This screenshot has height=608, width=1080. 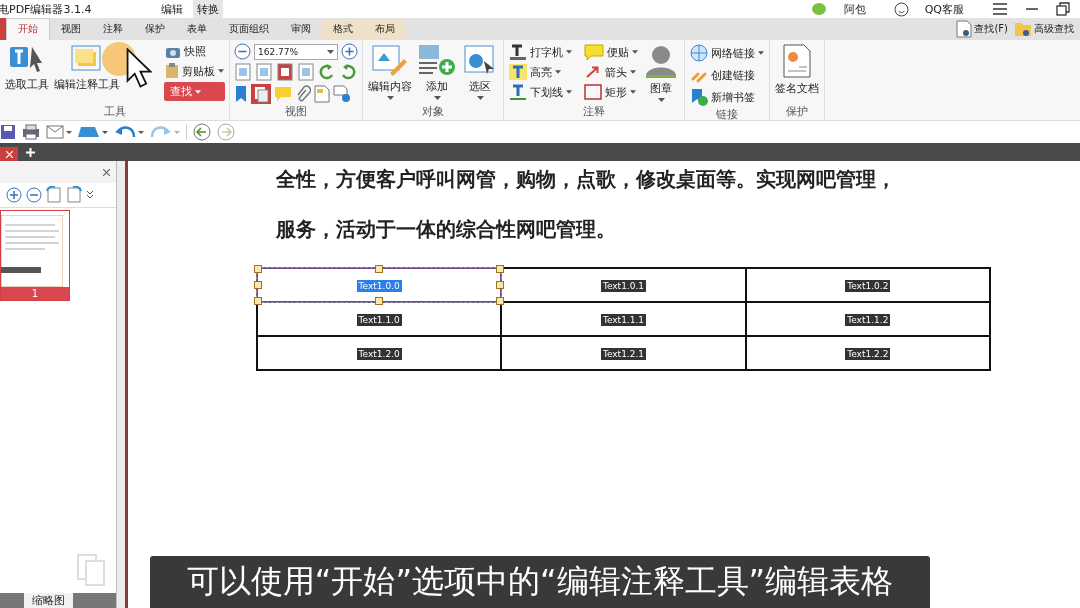 What do you see at coordinates (540, 52) in the screenshot?
I see `ribbon-button: 打字机` at bounding box center [540, 52].